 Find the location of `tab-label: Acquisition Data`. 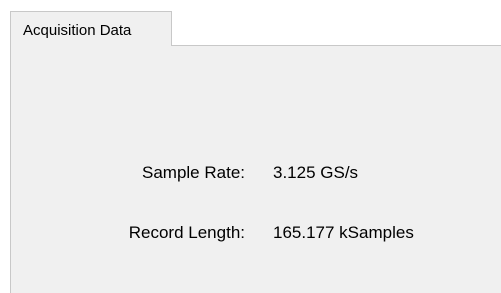

tab-label: Acquisition Data is located at coordinates (77, 30).